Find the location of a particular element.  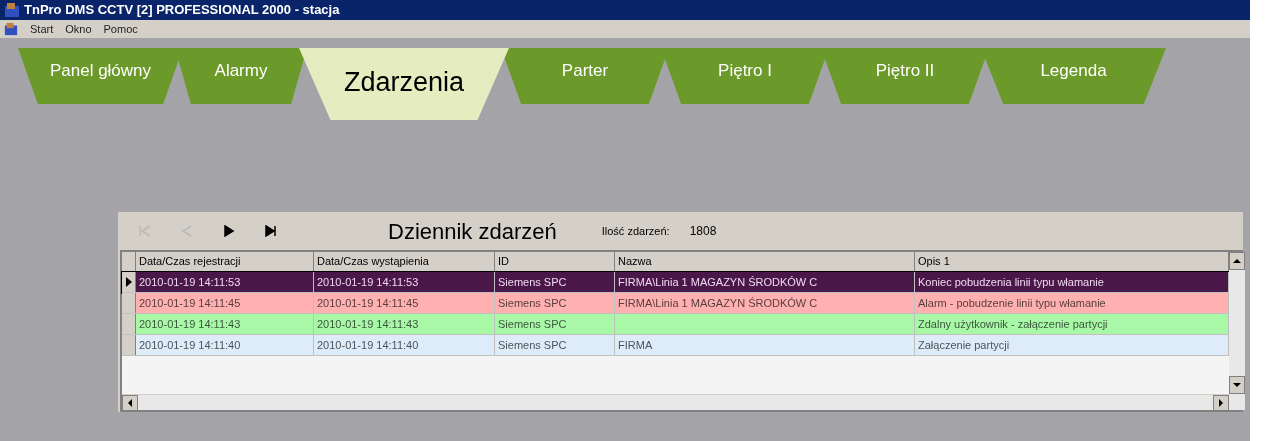

tab: Zdarzenia is located at coordinates (404, 84).